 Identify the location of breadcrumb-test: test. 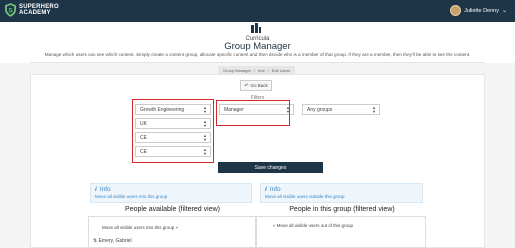
(261, 70).